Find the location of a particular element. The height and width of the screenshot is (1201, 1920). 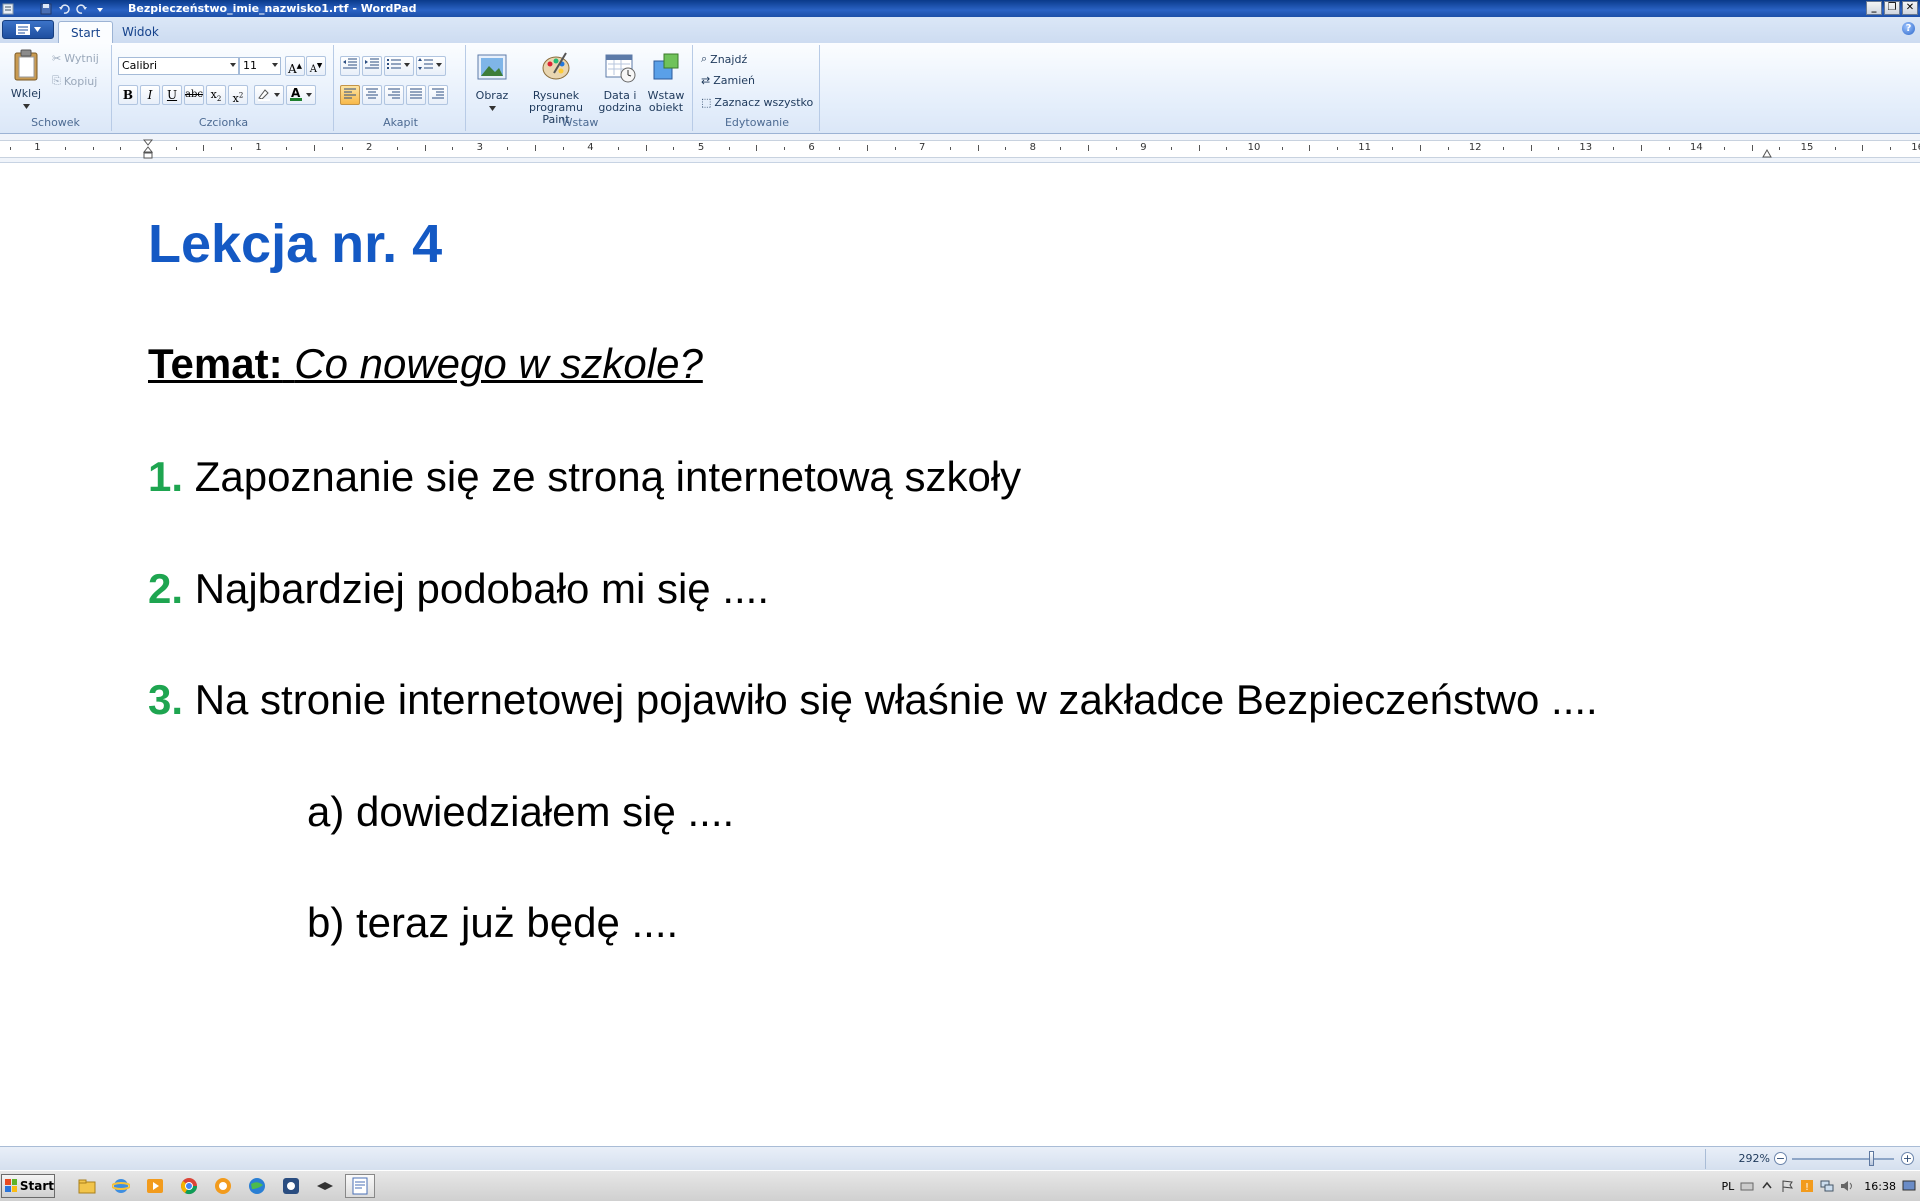

zoom-slider-track is located at coordinates (1843, 1159).